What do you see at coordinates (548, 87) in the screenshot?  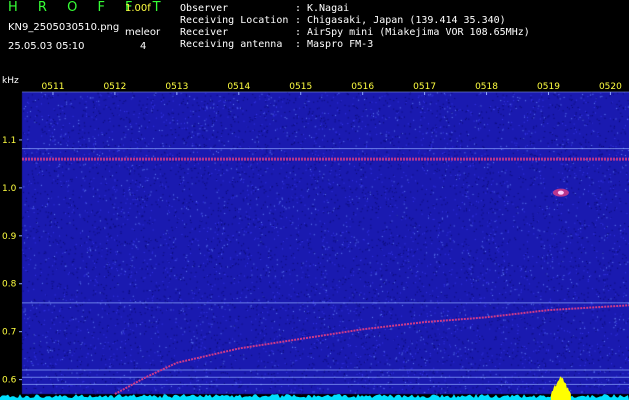 I see `x-tick-label: 0519` at bounding box center [548, 87].